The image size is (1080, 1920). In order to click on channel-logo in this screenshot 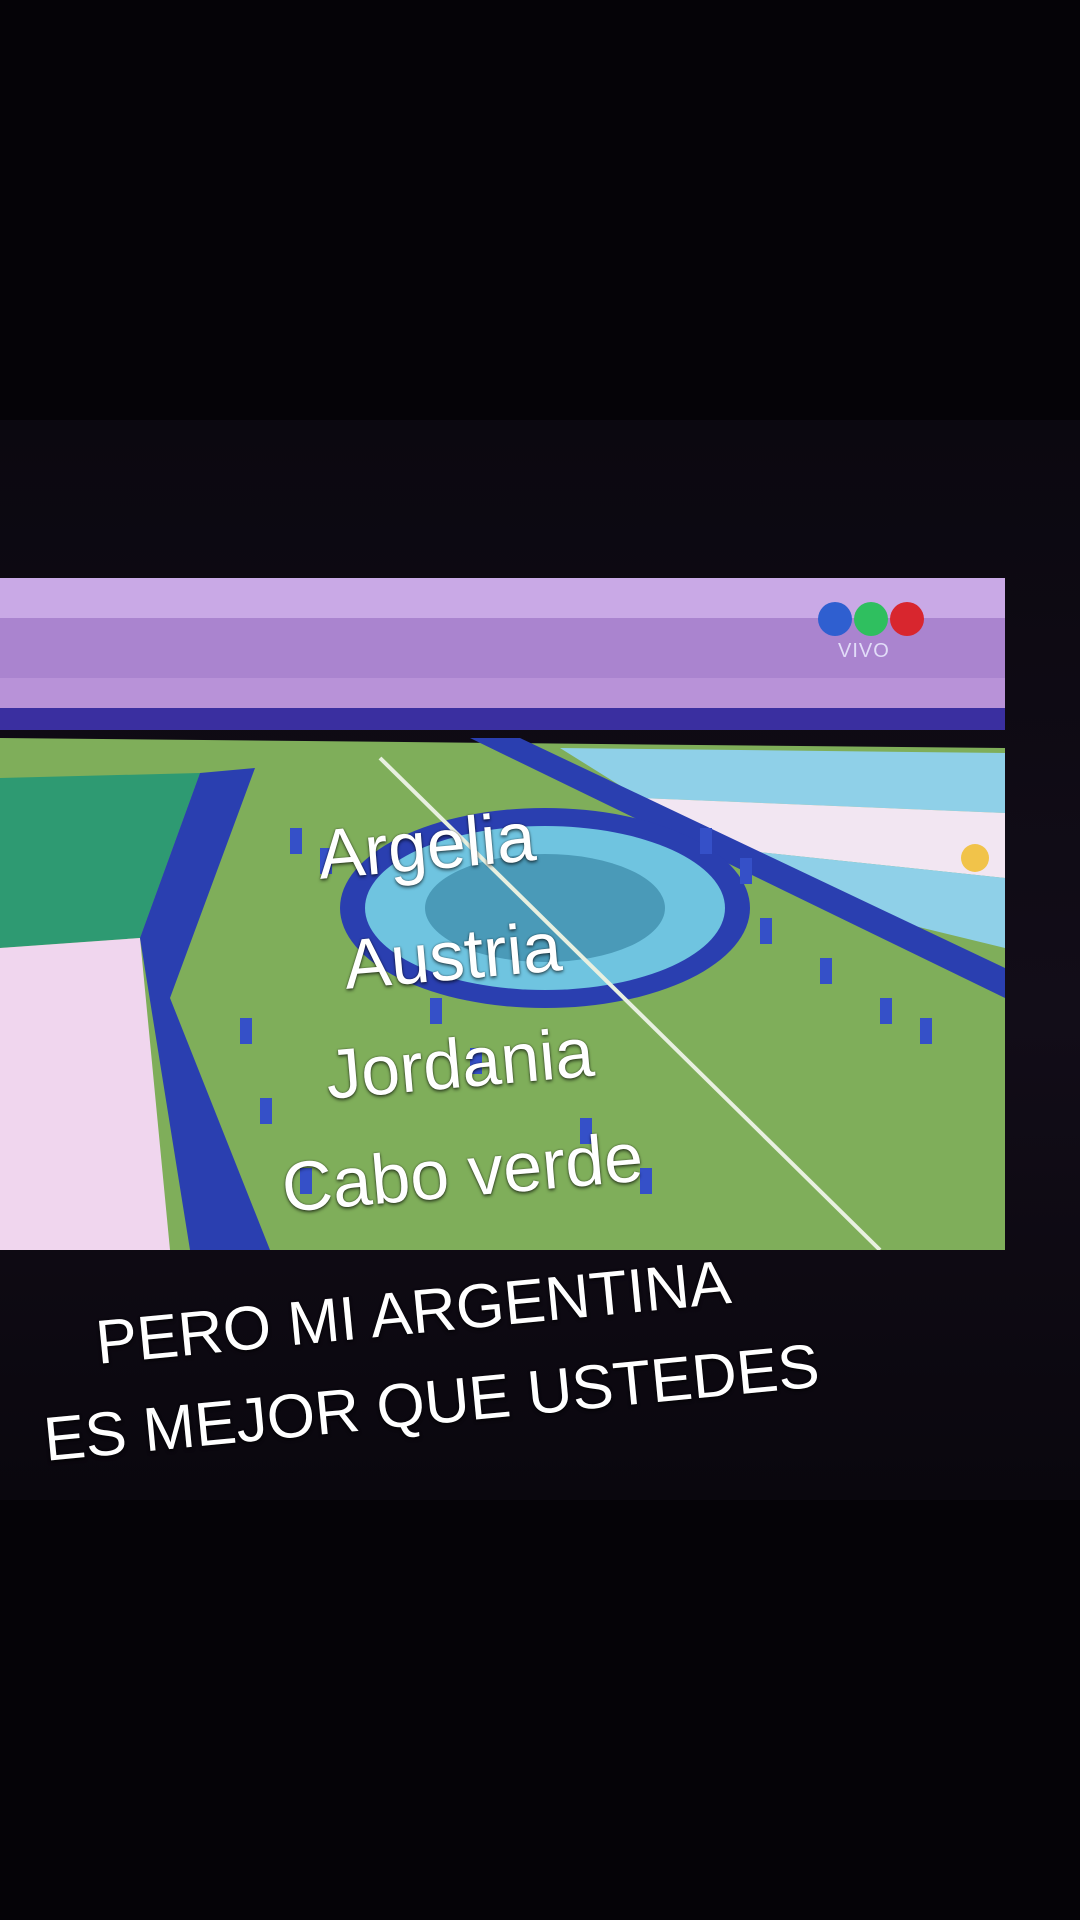, I will do `click(873, 620)`.